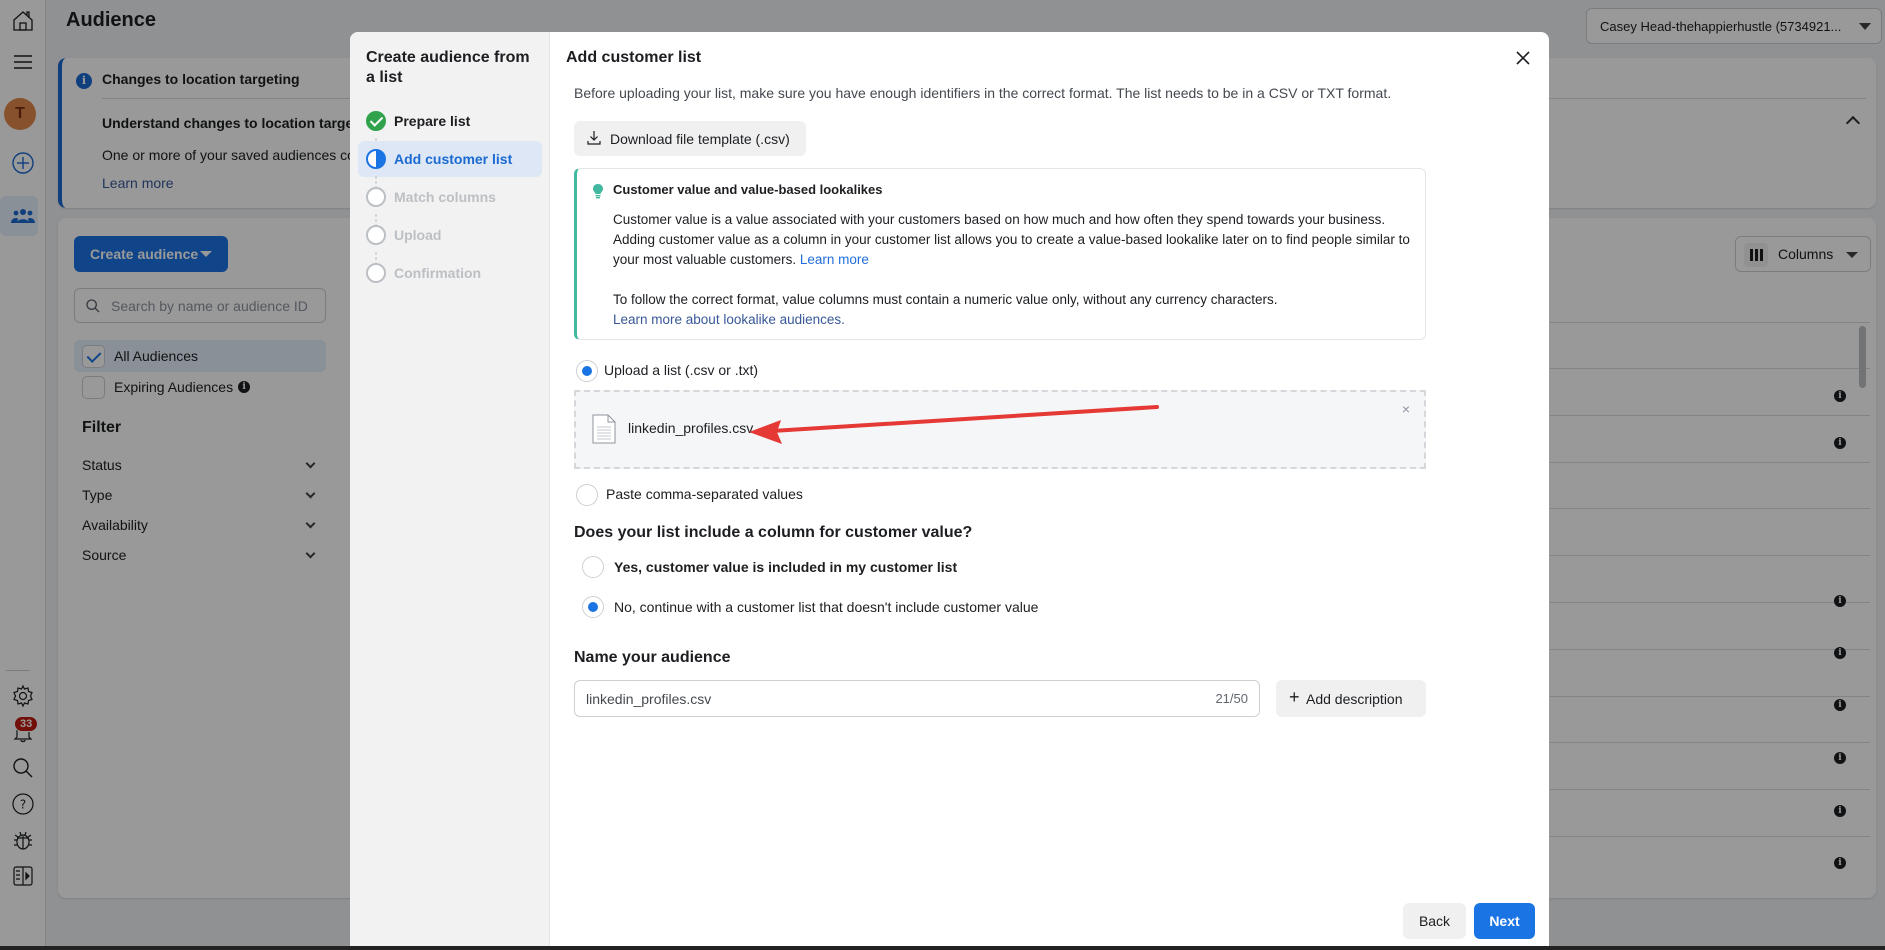 The height and width of the screenshot is (950, 1885). I want to click on step-prepare-list: Prepare list, so click(450, 121).